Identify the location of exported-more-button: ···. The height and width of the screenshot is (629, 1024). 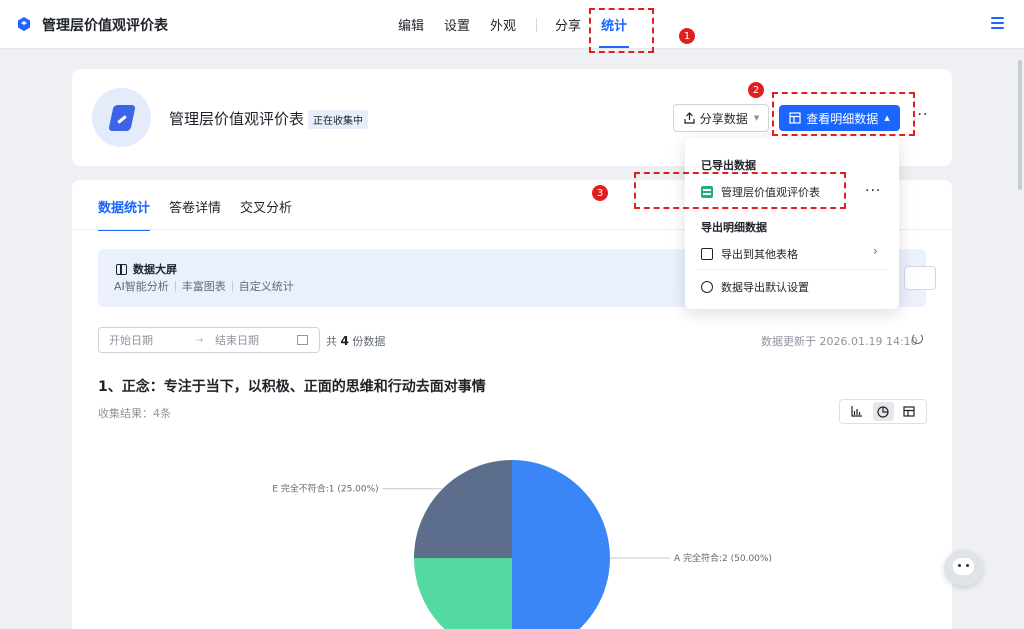
(873, 191).